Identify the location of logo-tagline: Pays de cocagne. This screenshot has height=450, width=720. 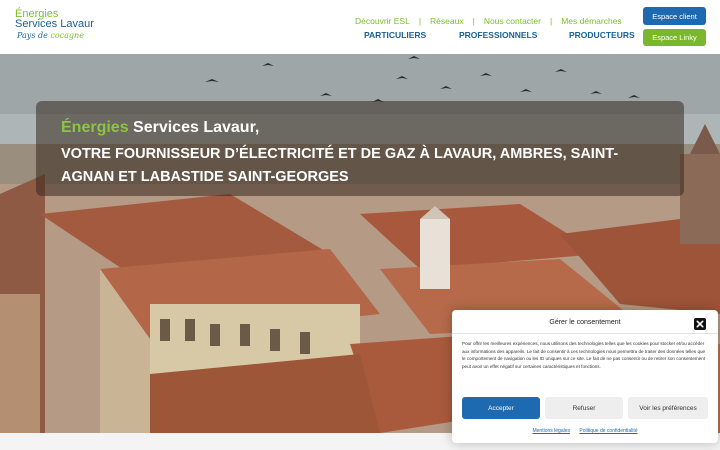
(50, 35).